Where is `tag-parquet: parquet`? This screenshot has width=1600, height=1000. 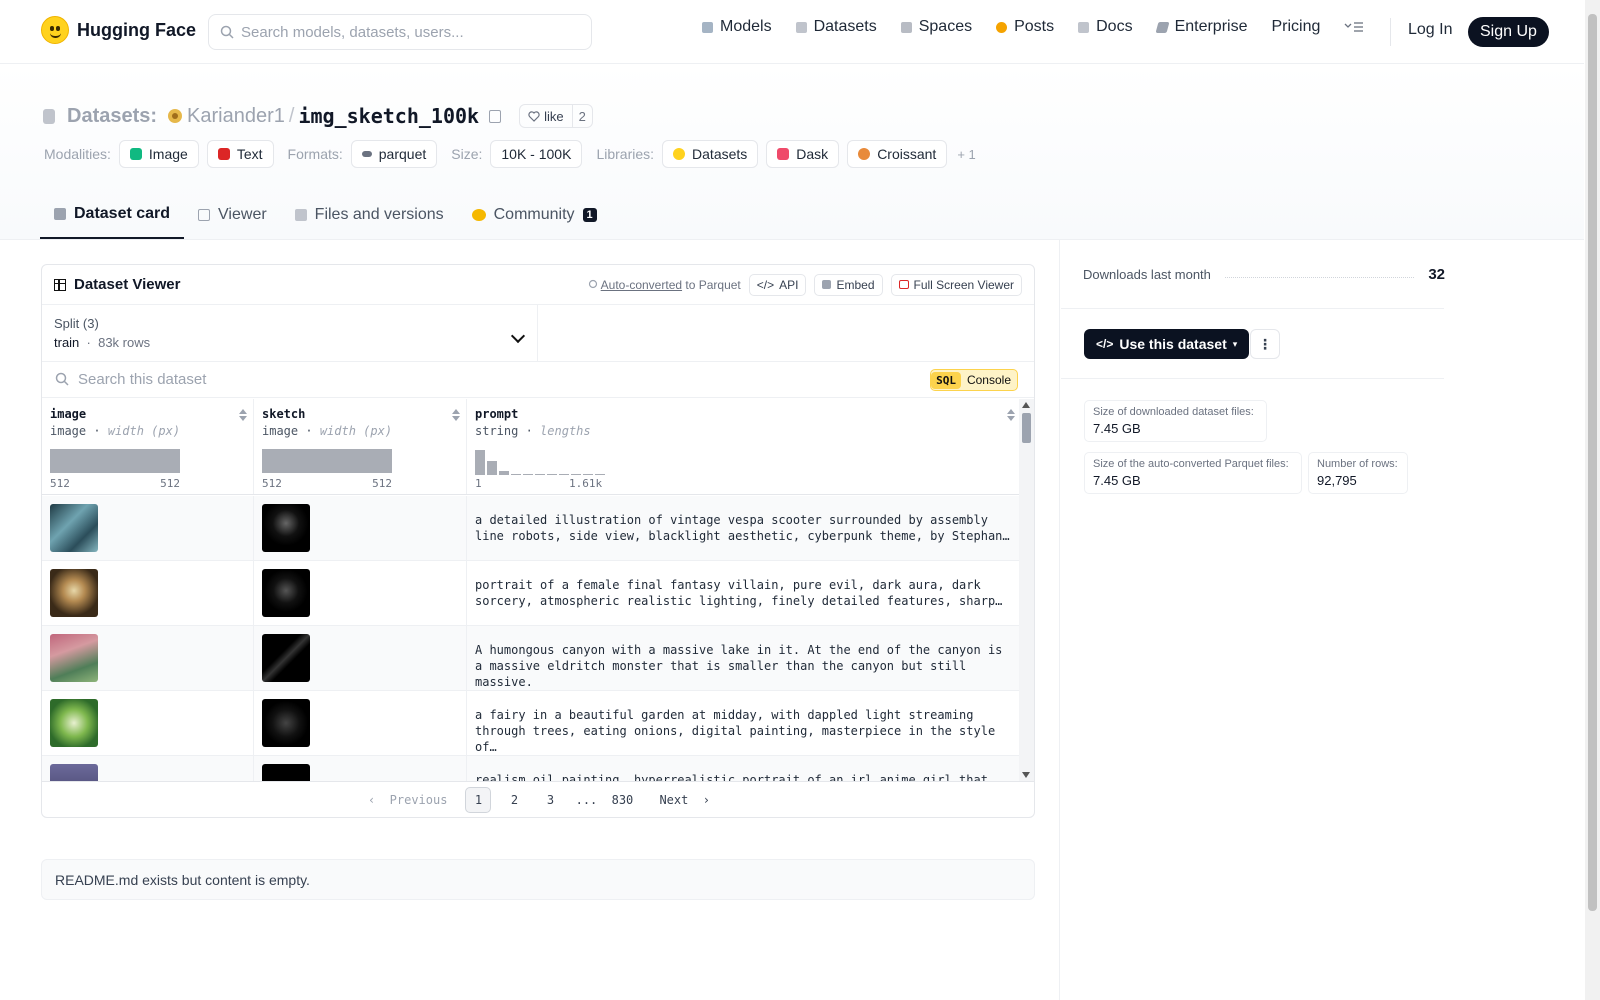
tag-parquet: parquet is located at coordinates (394, 154).